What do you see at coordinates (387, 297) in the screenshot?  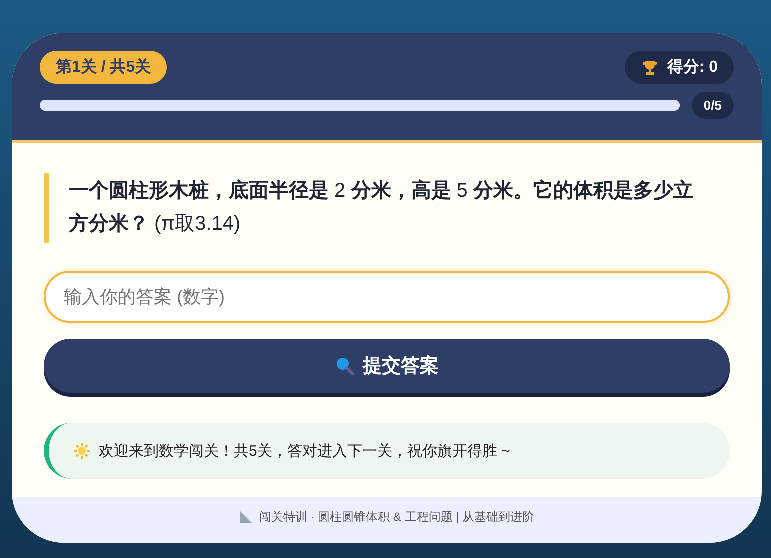 I see `answer-field: 输入你的答案 (数字)` at bounding box center [387, 297].